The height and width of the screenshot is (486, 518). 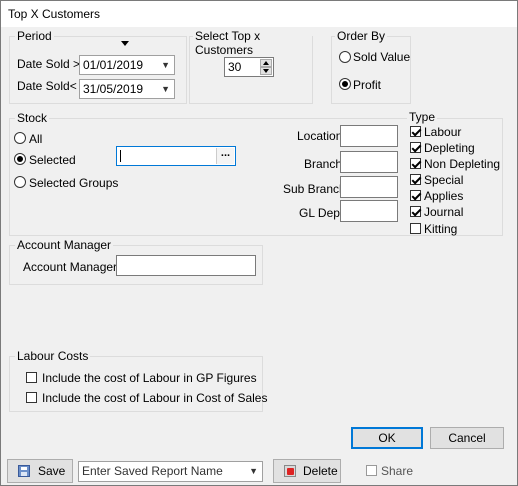 I want to click on delete-icon, so click(x=290, y=471).